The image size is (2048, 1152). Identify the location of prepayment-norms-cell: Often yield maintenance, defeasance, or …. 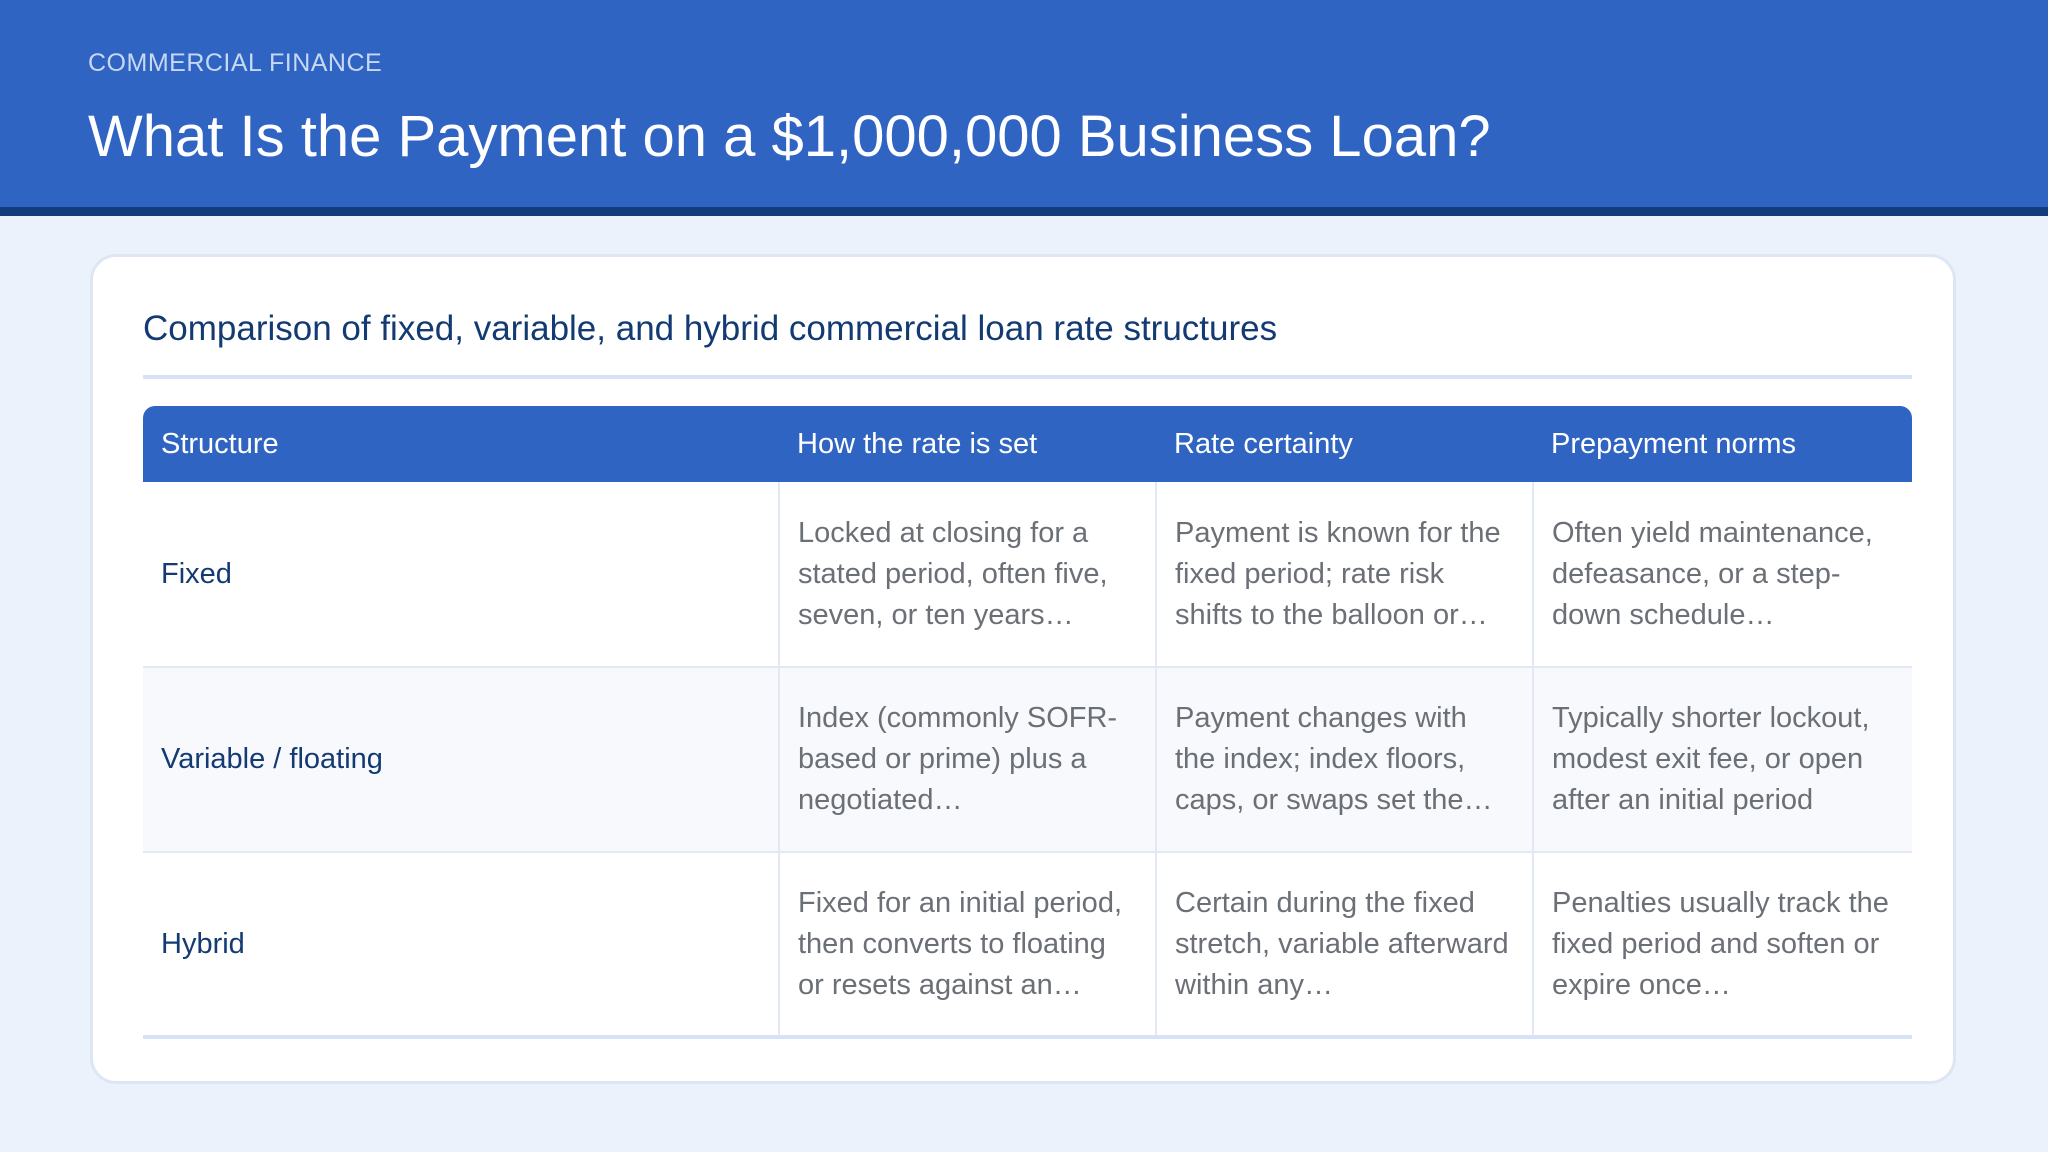
(1722, 575).